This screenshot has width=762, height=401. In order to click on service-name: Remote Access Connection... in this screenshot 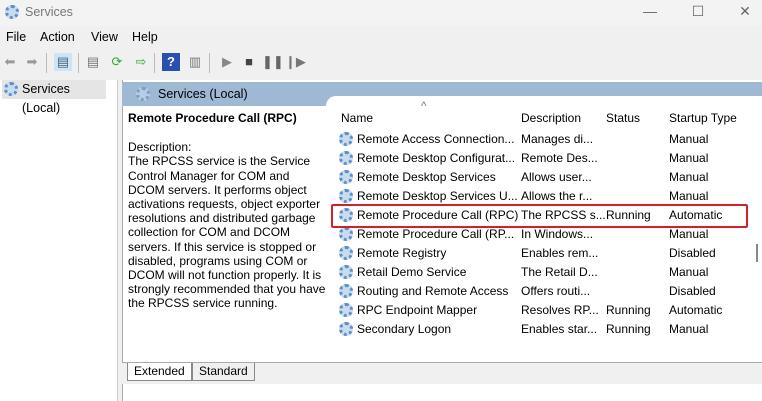, I will do `click(436, 139)`.